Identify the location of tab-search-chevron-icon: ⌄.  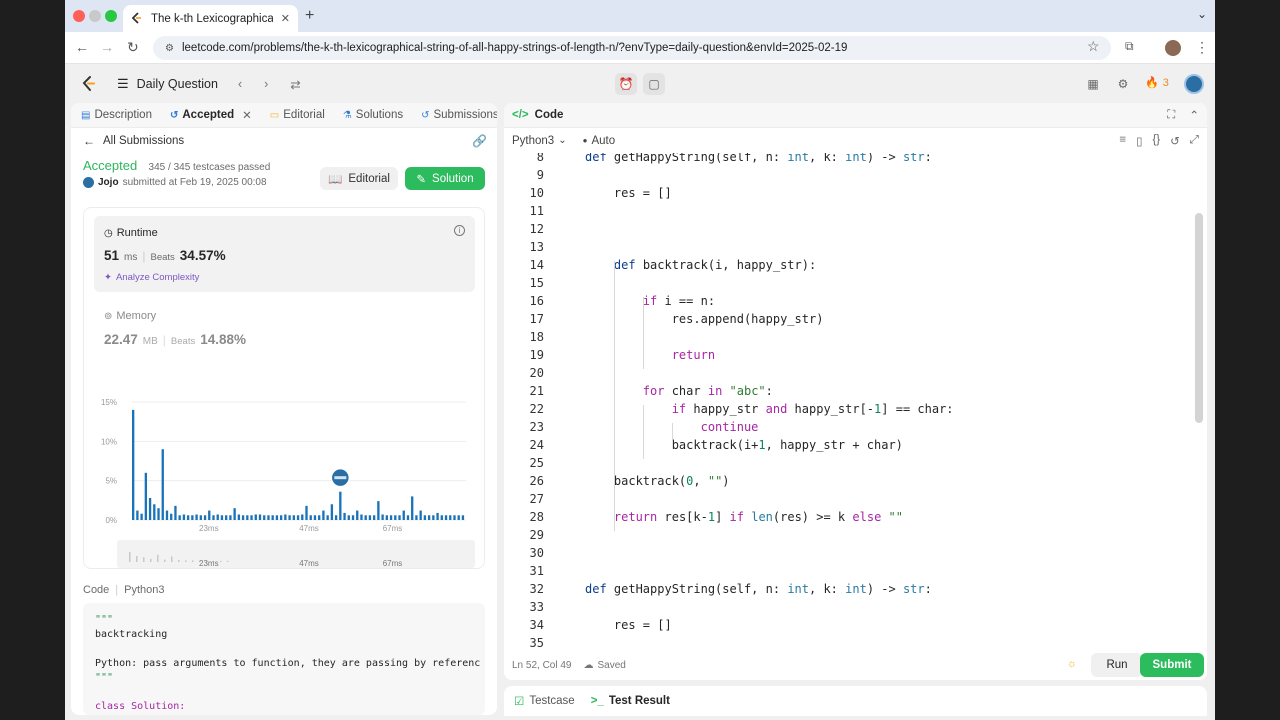
(1202, 14).